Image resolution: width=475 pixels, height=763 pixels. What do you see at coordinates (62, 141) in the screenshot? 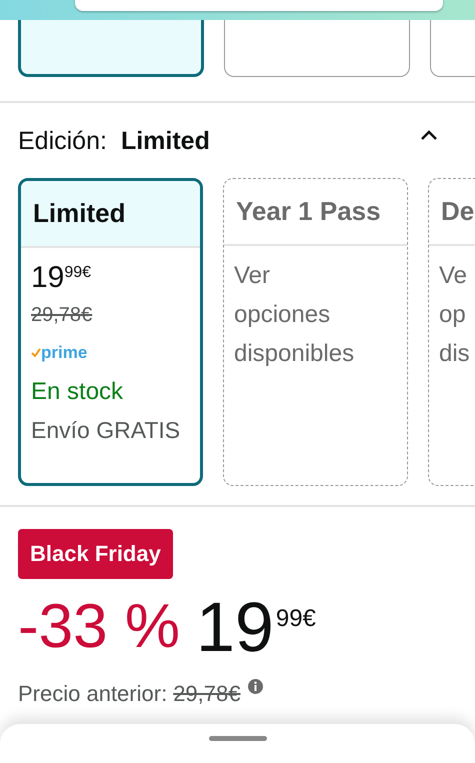
I see `edition-label: Edición:` at bounding box center [62, 141].